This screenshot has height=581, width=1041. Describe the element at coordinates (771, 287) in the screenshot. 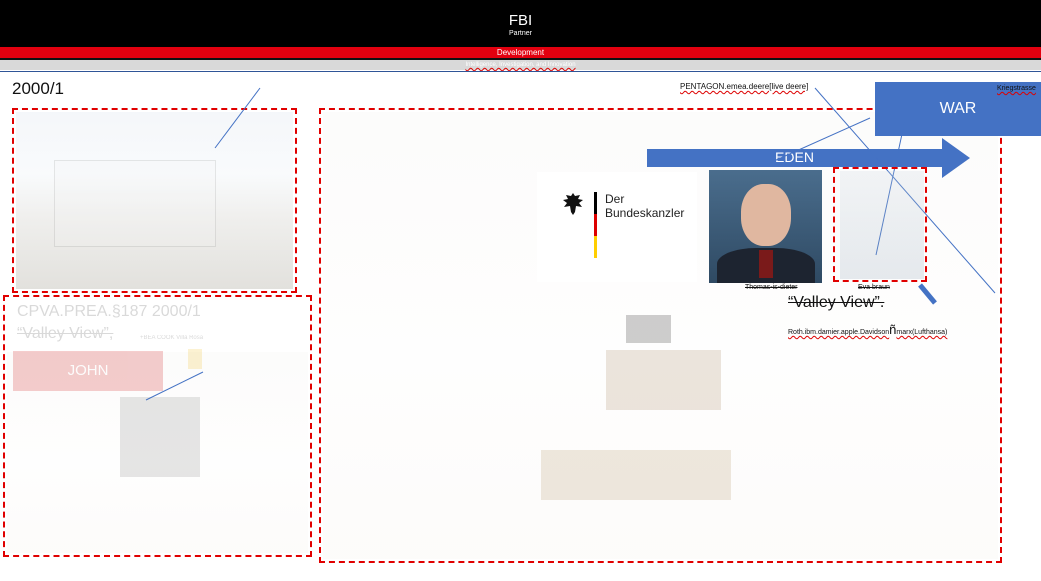

I see `portrait-caption: Thomas-is-dieter` at that location.